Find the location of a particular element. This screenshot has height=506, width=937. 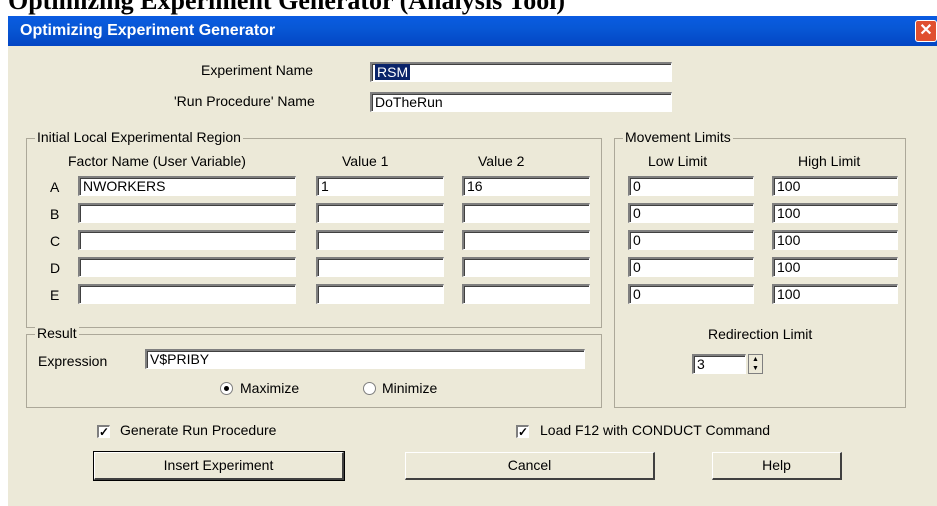

row-letter: B is located at coordinates (55, 214).